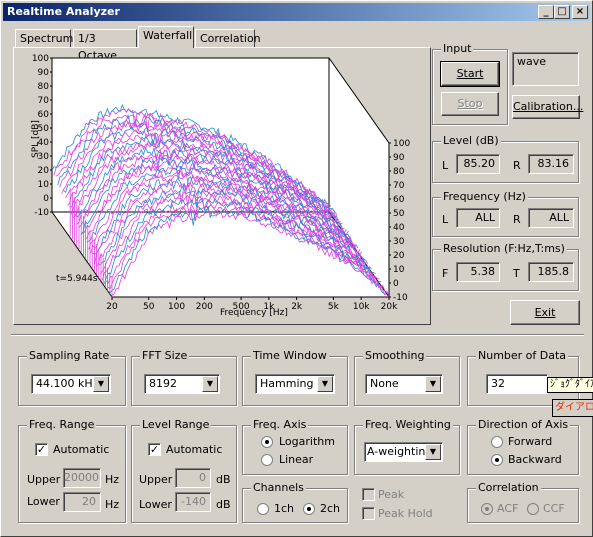 The height and width of the screenshot is (537, 593). I want to click on smoothing-select: None ▼, so click(404, 384).